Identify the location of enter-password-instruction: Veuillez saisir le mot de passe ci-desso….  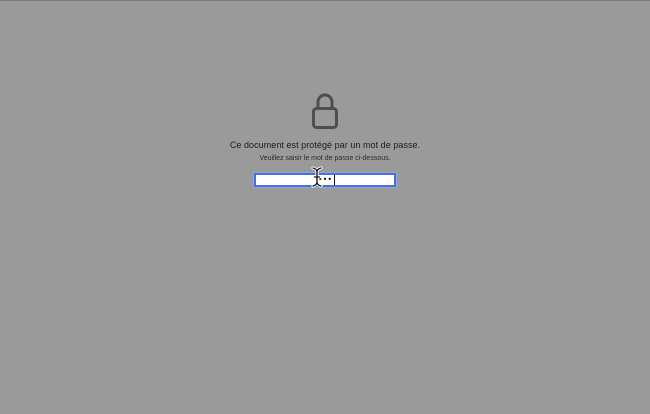
(325, 158).